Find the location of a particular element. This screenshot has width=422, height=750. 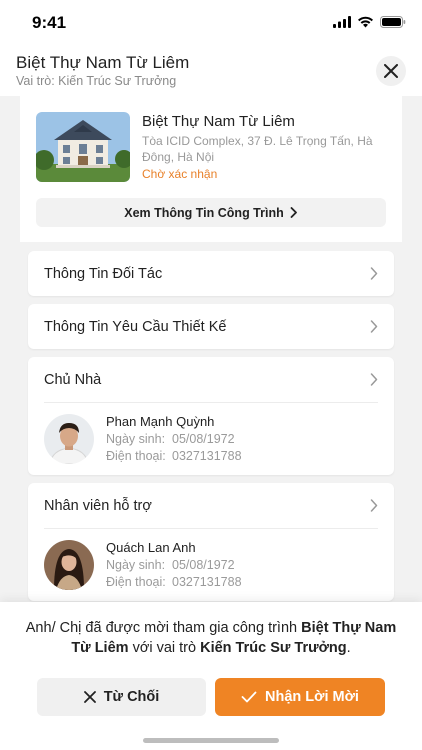

support-name: Quách Lan Anh is located at coordinates (151, 547).